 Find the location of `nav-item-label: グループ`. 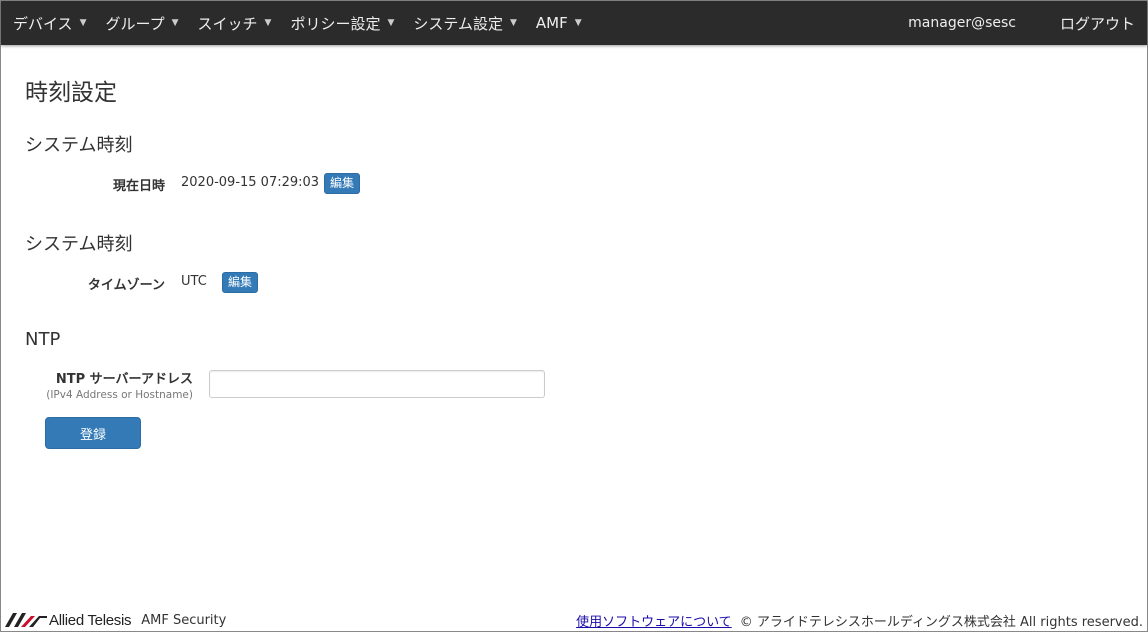

nav-item-label: グループ is located at coordinates (135, 23).